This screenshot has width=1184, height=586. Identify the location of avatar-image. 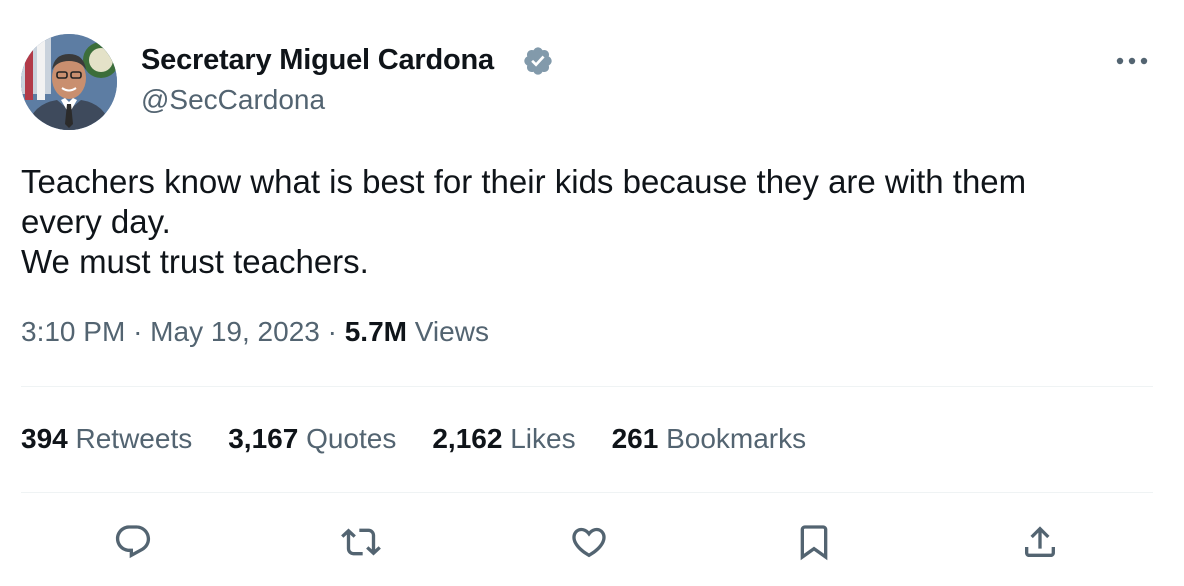
(69, 82).